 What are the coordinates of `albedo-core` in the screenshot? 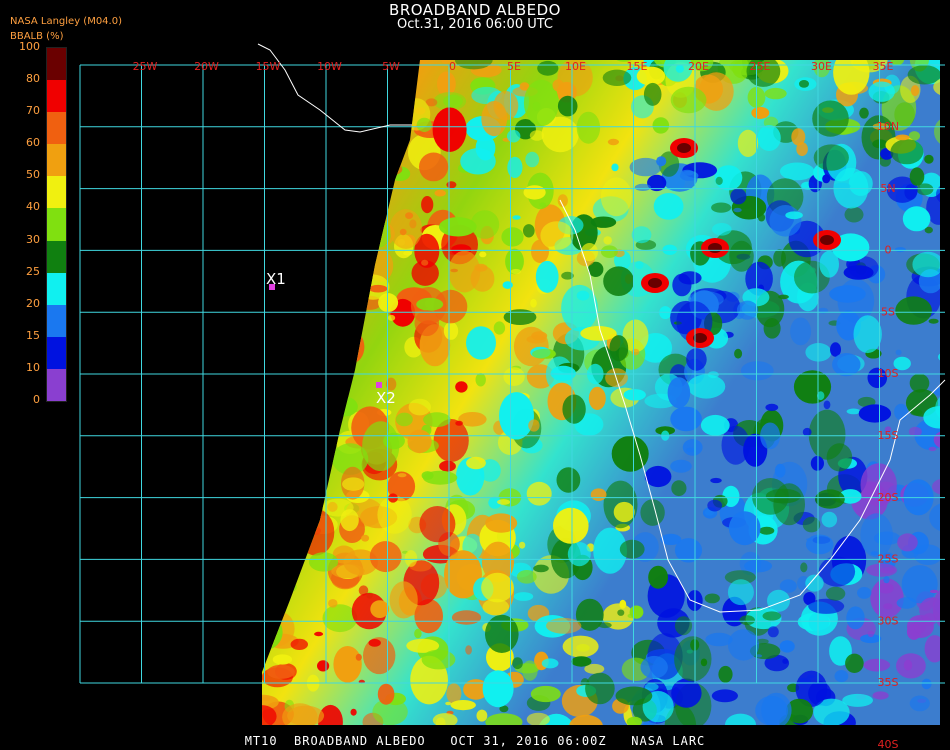 It's located at (715, 248).